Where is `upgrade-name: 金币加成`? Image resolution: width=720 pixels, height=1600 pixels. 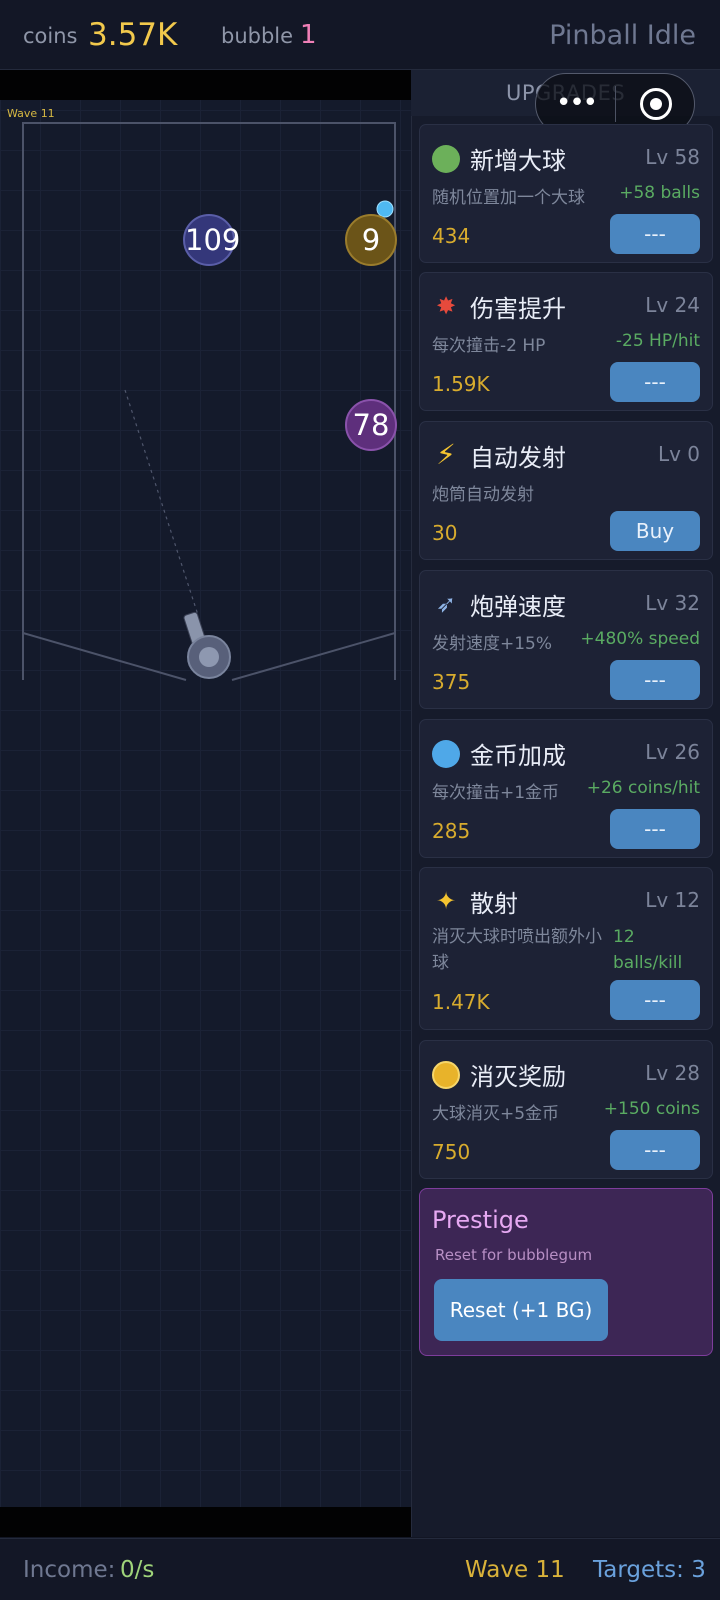 upgrade-name: 金币加成 is located at coordinates (518, 756).